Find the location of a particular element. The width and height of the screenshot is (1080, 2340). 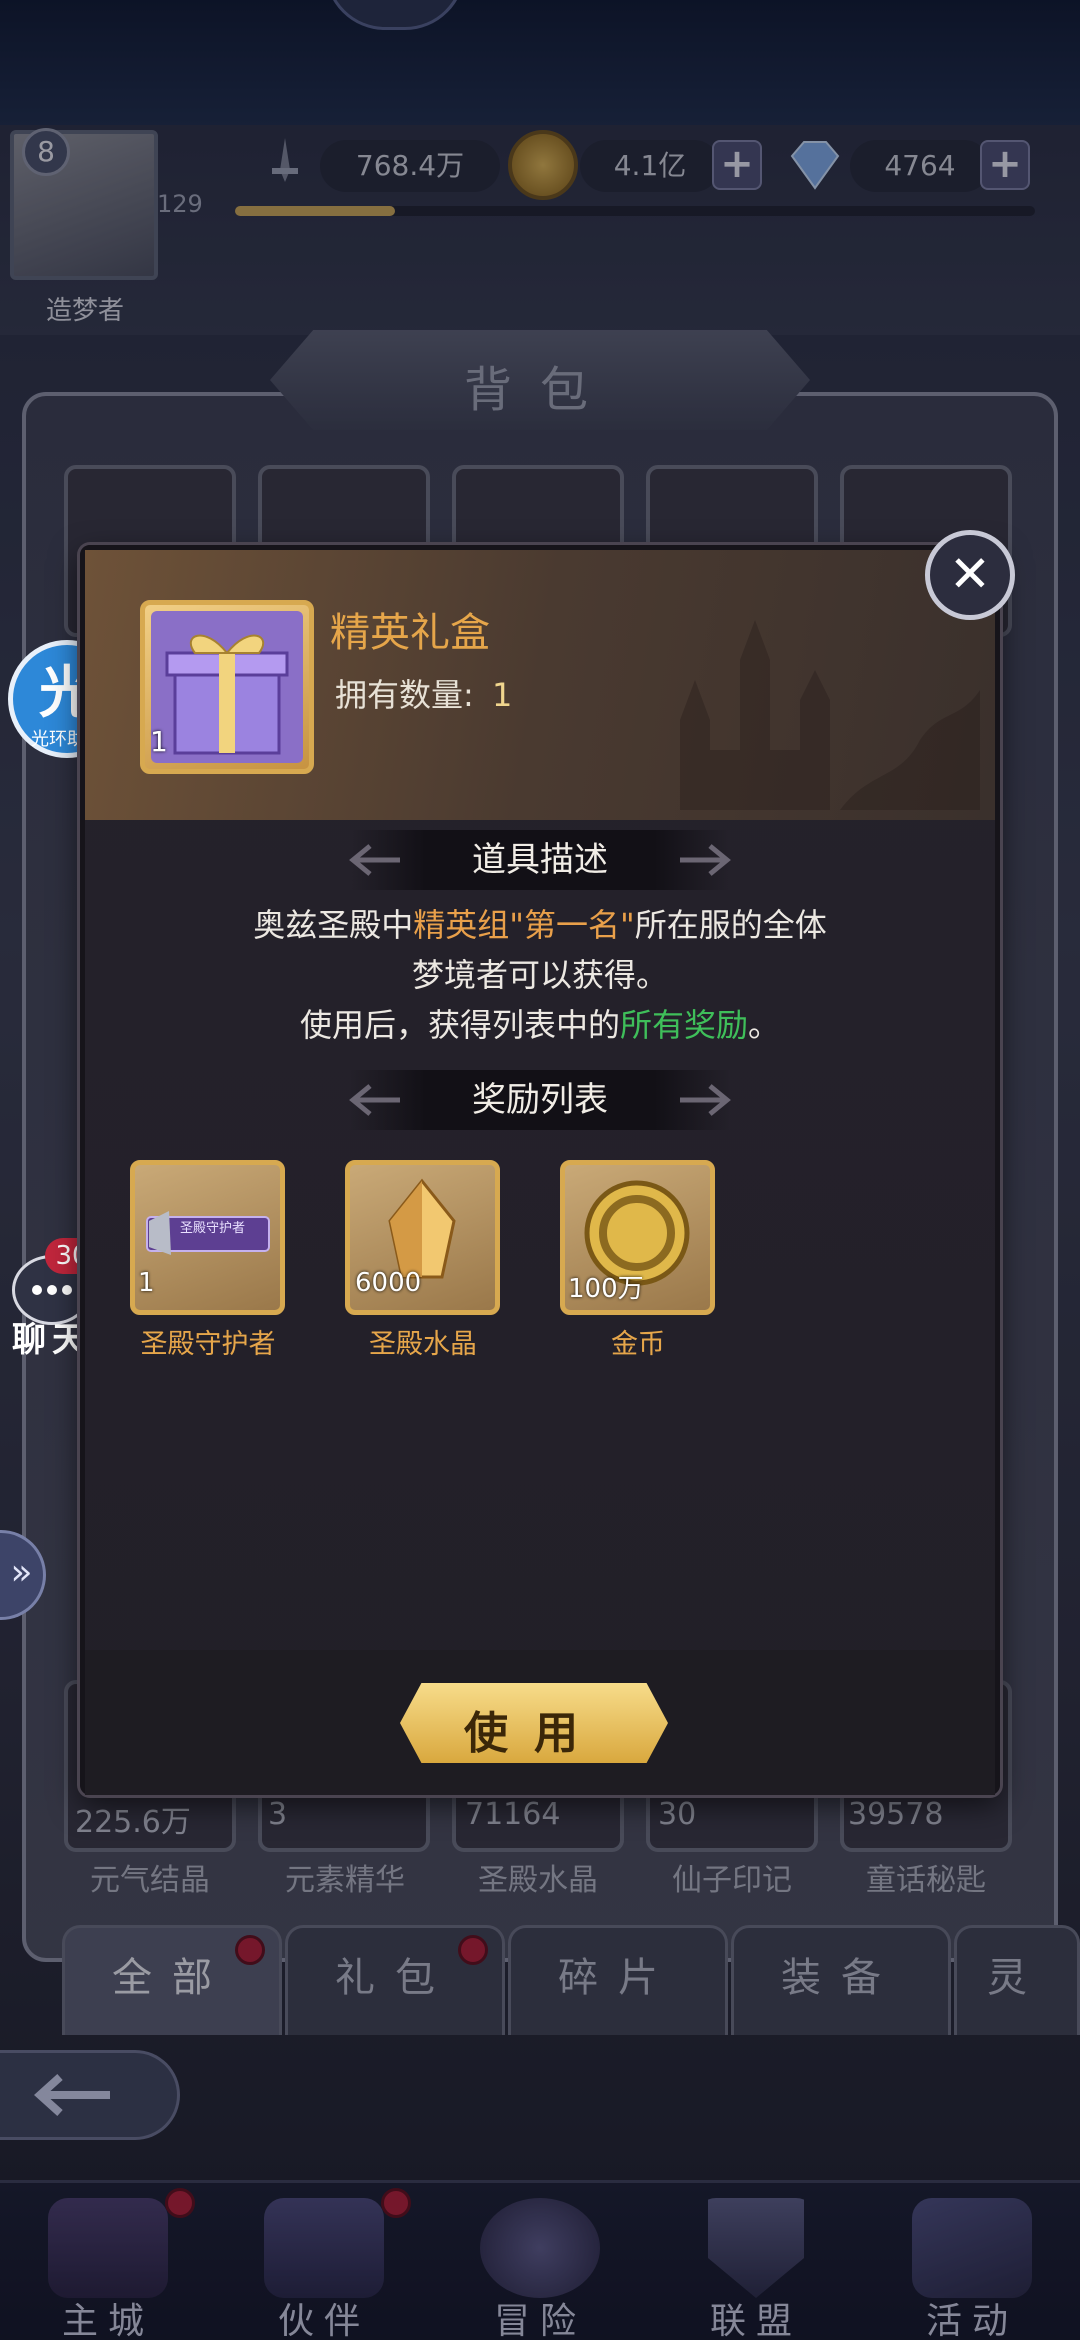

description-highlight: 所有奖励 is located at coordinates (683, 1025).